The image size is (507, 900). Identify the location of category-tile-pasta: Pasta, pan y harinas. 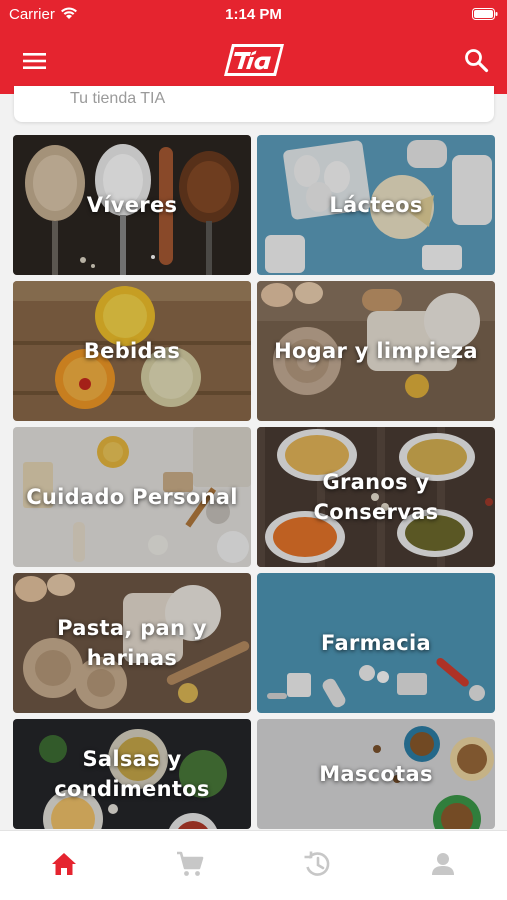
(132, 643).